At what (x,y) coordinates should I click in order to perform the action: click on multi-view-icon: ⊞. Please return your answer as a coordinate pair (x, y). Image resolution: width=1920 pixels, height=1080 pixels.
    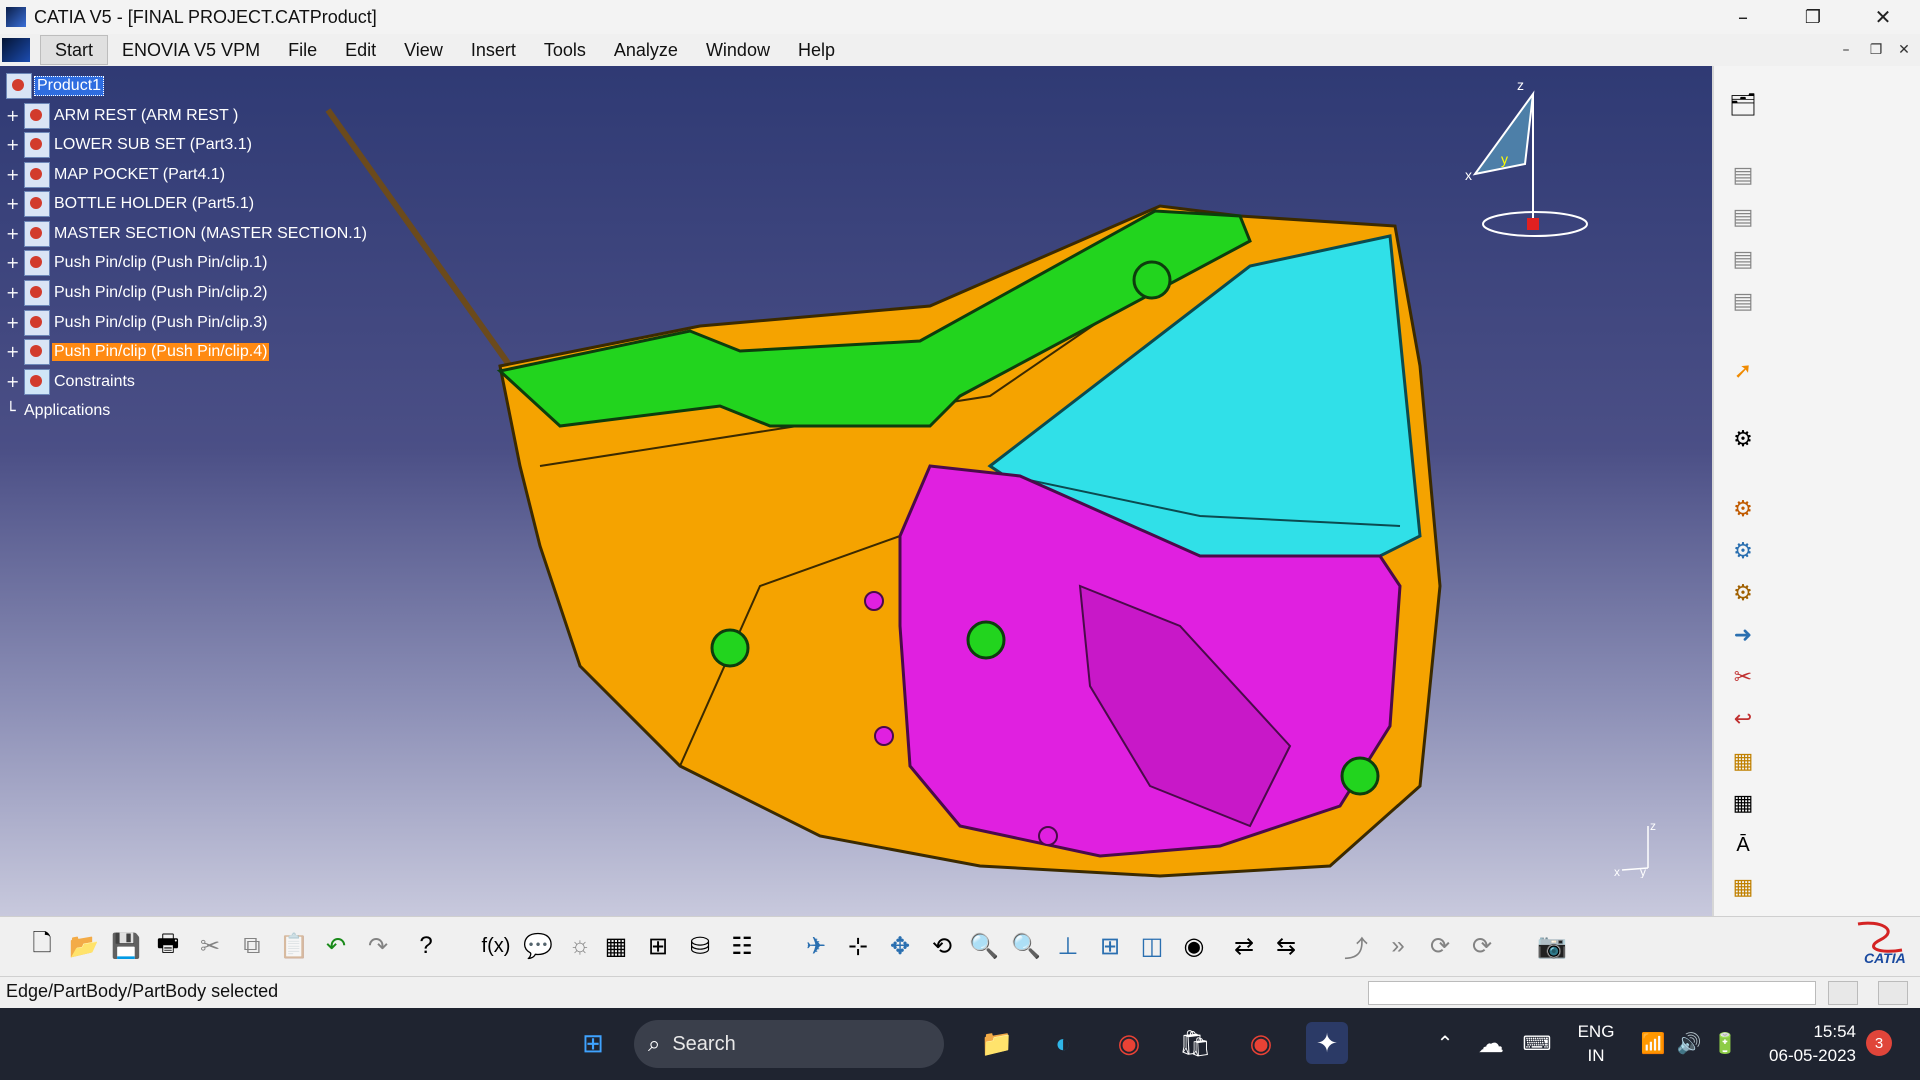
    Looking at the image, I should click on (1110, 946).